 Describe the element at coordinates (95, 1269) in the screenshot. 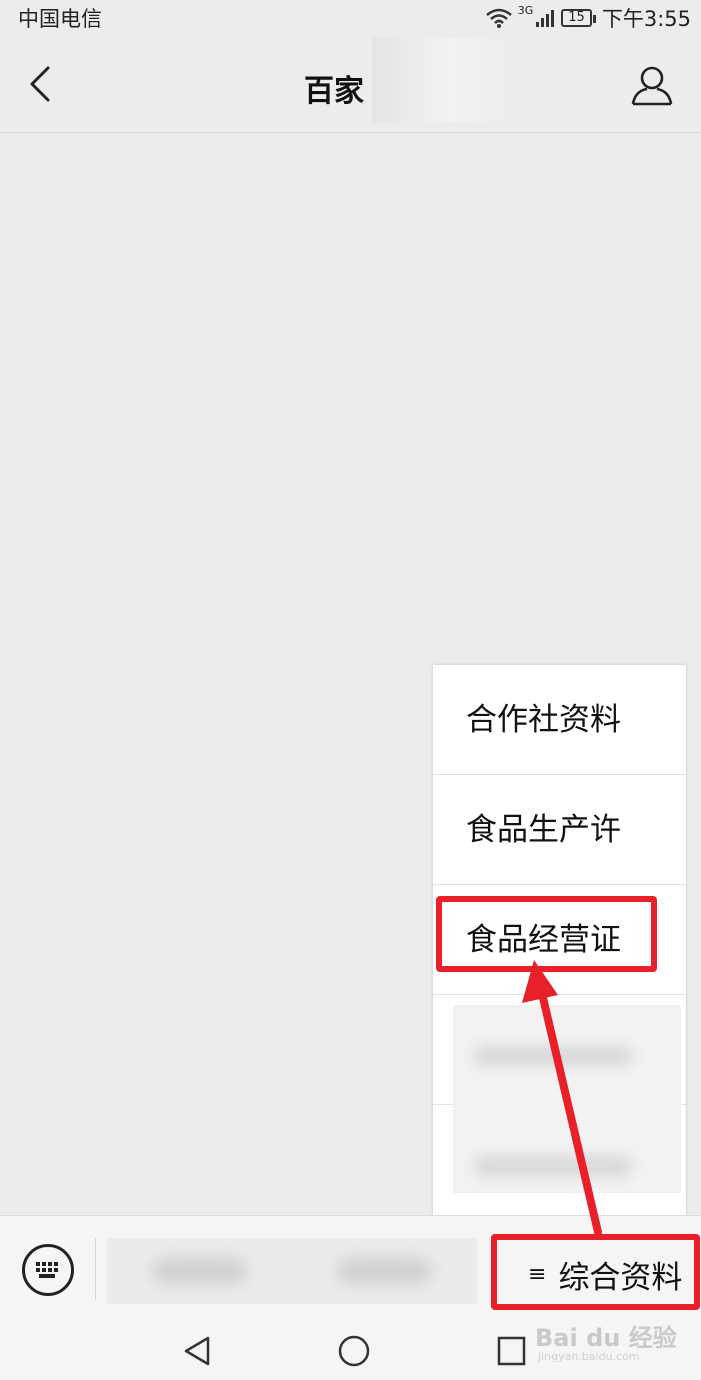

I see `divider` at that location.